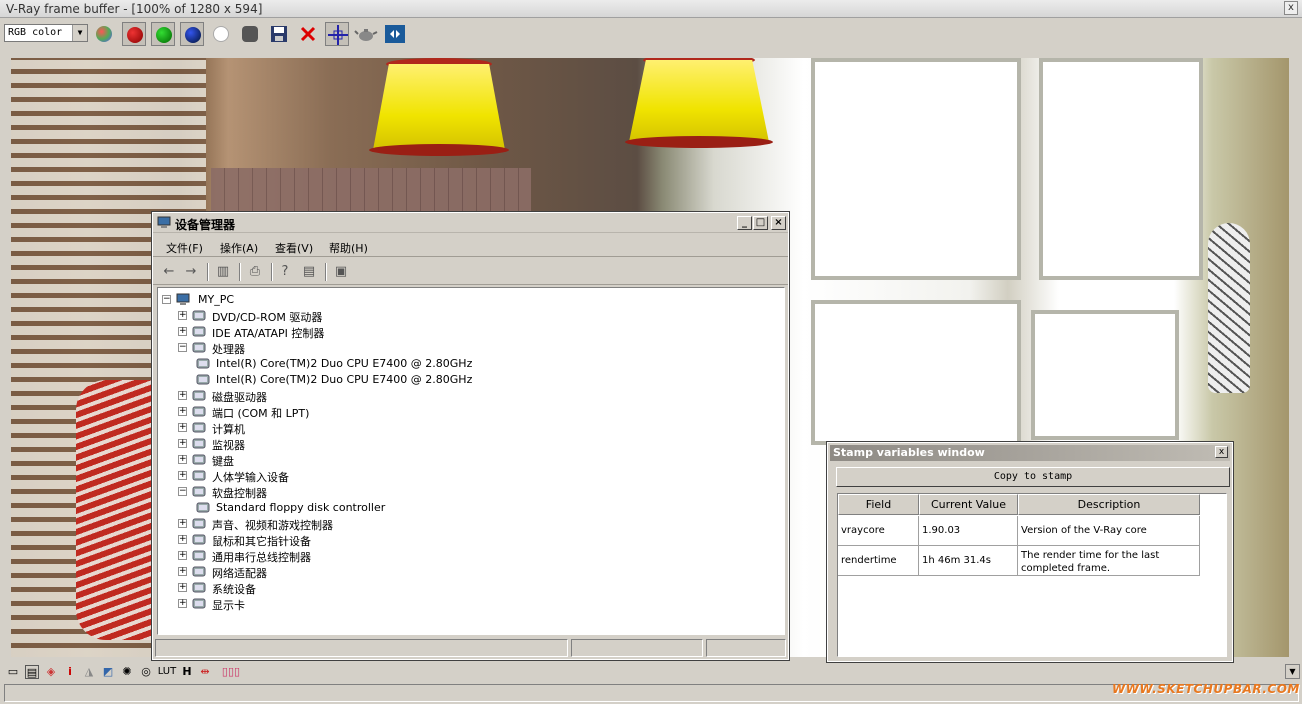 The image size is (1302, 704). Describe the element at coordinates (104, 34) in the screenshot. I see `rgb-channels-icon` at that location.